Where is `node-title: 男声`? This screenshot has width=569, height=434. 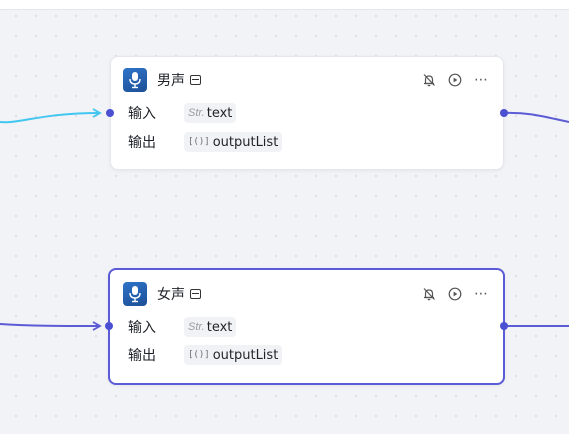 node-title: 男声 is located at coordinates (171, 81).